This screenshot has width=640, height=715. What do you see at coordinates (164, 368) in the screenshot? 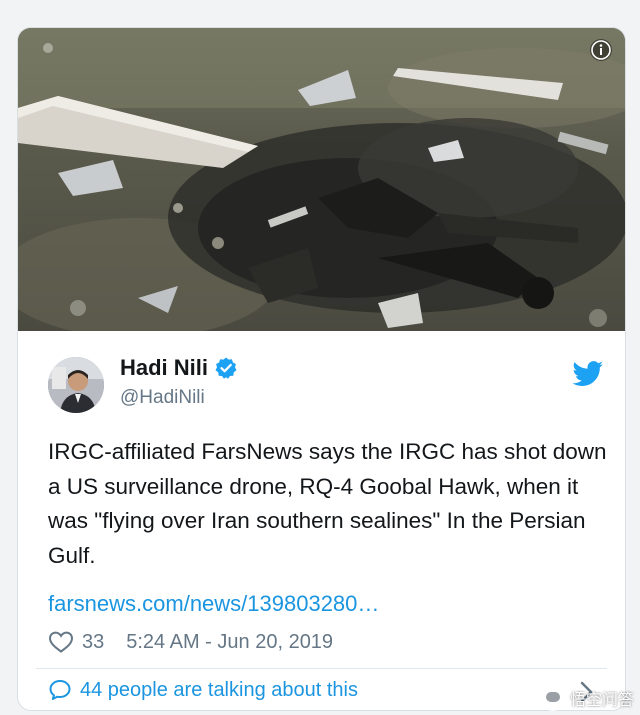
I see `author-name-text: Hadi Nili` at bounding box center [164, 368].